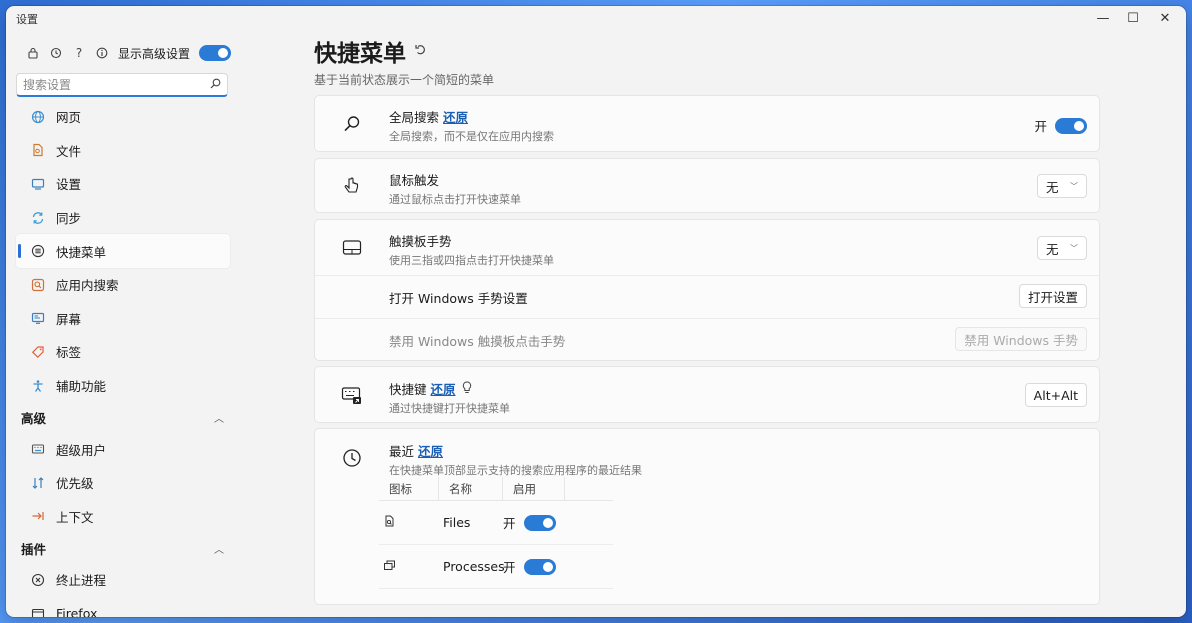  I want to click on keyboard-shortcut-icon, so click(352, 396).